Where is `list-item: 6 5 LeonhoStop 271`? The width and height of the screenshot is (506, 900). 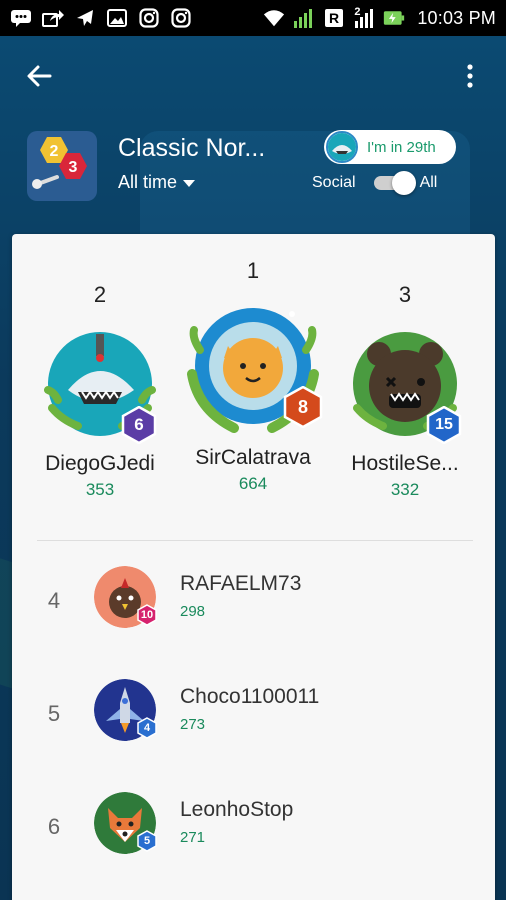 list-item: 6 5 LeonhoStop 271 is located at coordinates (253, 837).